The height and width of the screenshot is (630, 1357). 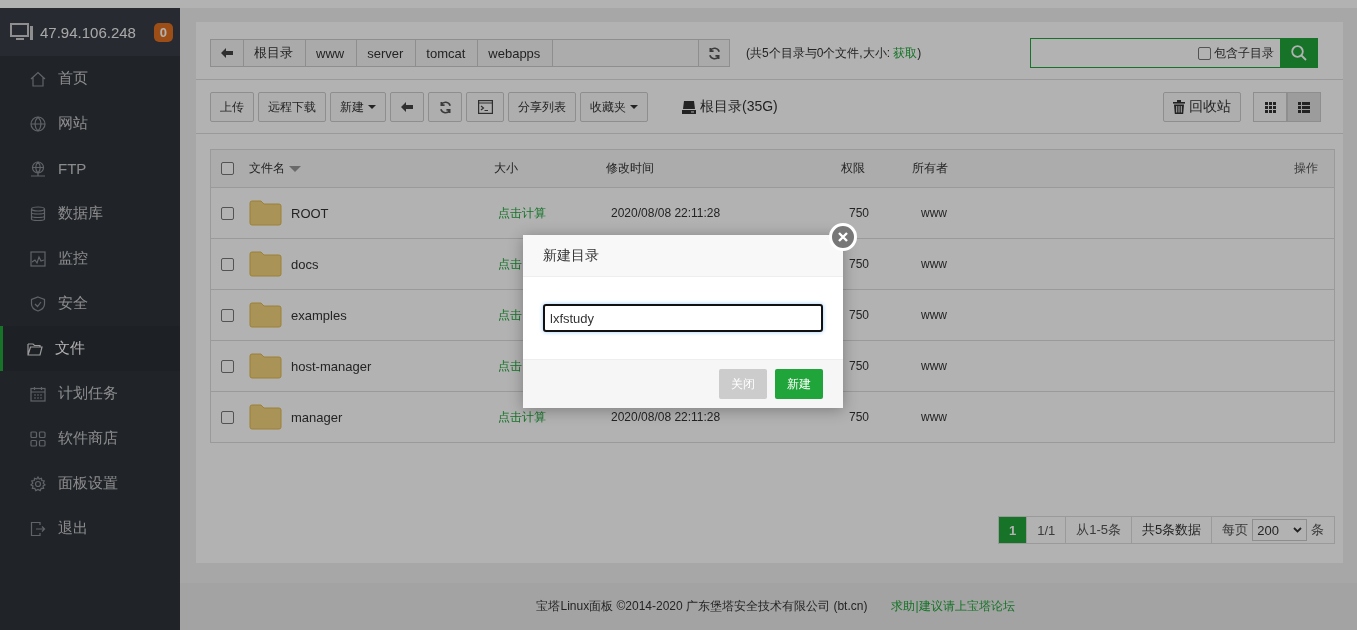 I want to click on sidebar-item: 软件商店, so click(x=90, y=438).